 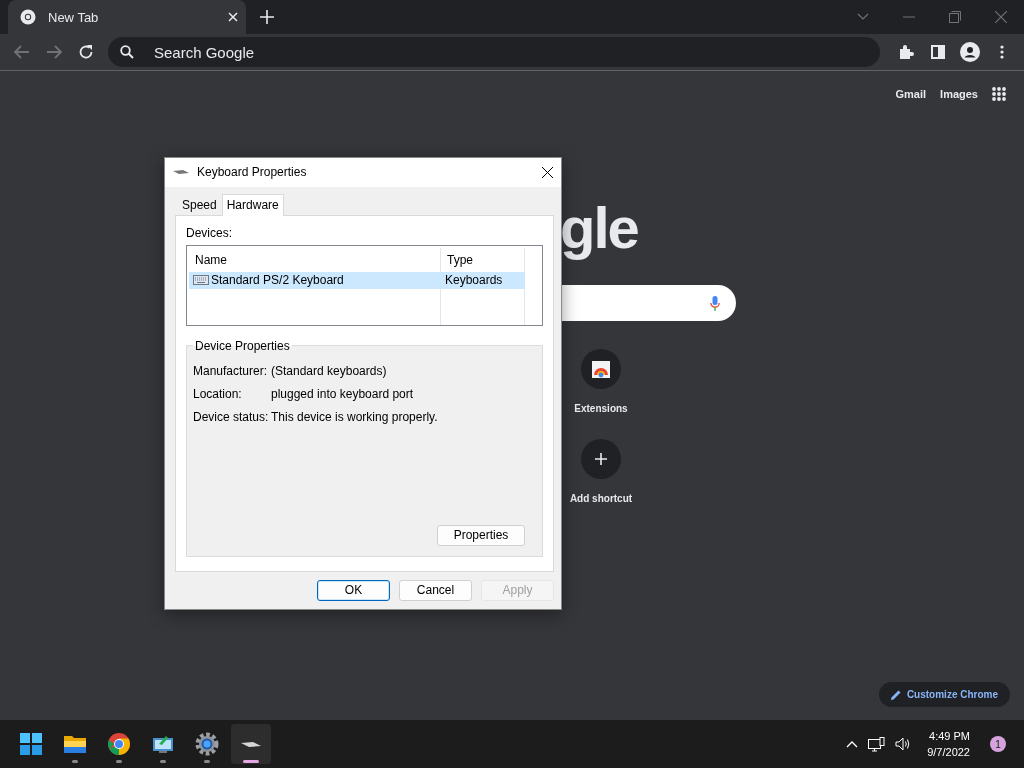 I want to click on address-bar: Search Google, so click(x=494, y=52).